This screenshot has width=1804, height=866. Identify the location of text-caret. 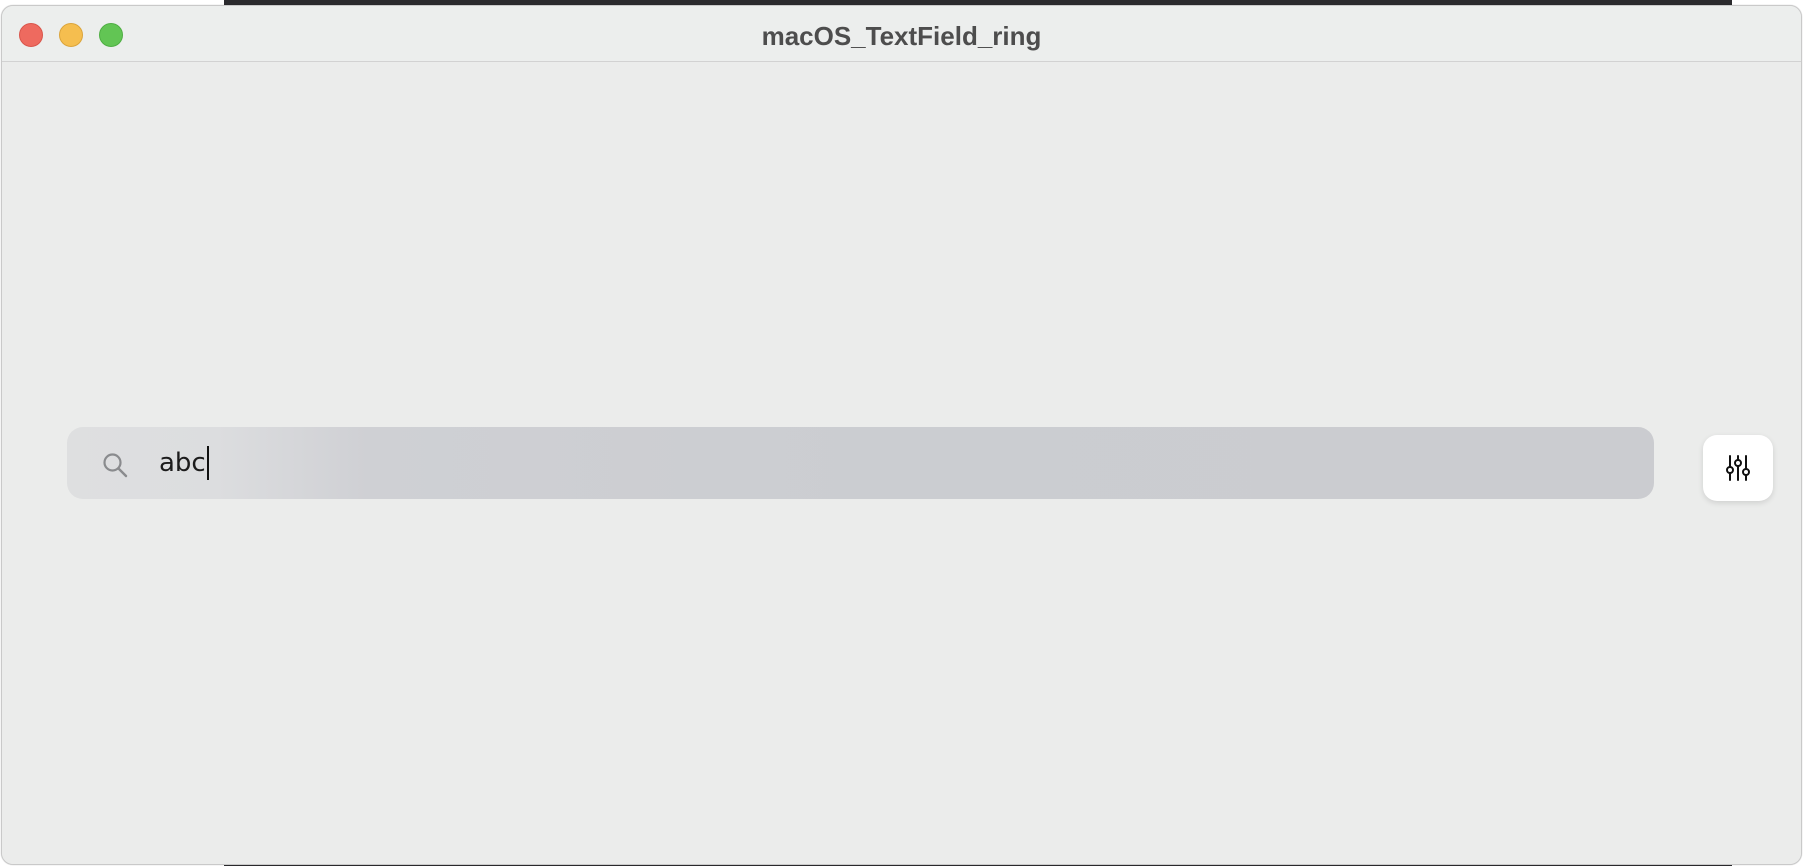
(207, 463).